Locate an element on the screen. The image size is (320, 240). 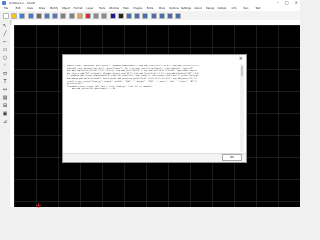
redo-icon is located at coordinates (55, 15).